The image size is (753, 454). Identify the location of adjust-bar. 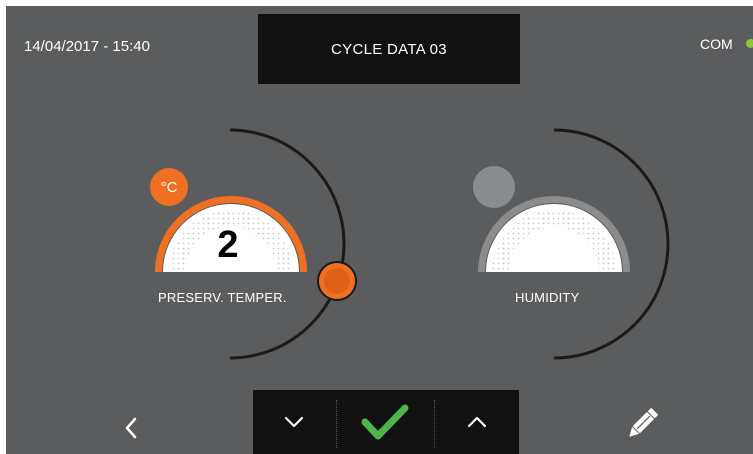
(386, 422).